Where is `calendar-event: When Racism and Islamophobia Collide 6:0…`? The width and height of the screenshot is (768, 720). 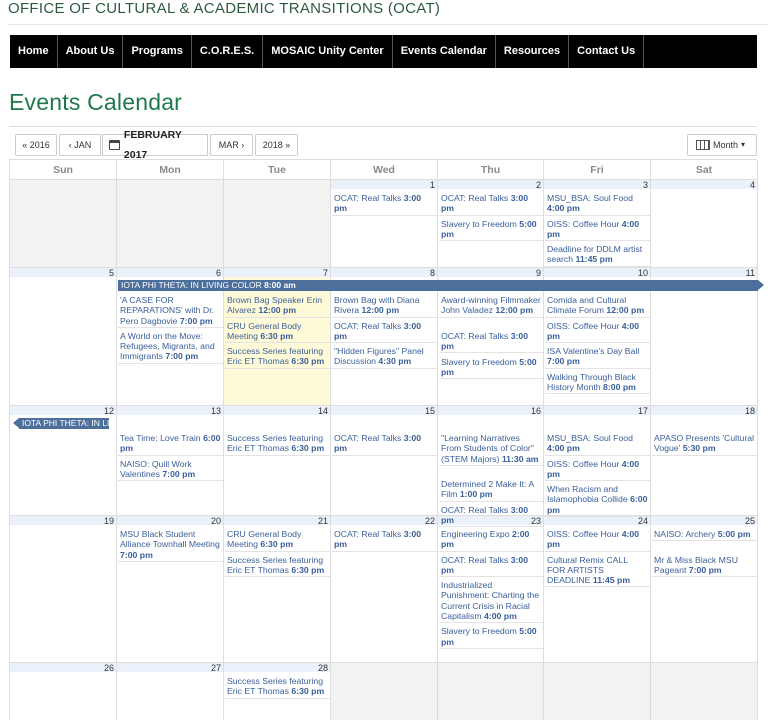 calendar-event: When Racism and Islamophobia Collide 6:0… is located at coordinates (597, 500).